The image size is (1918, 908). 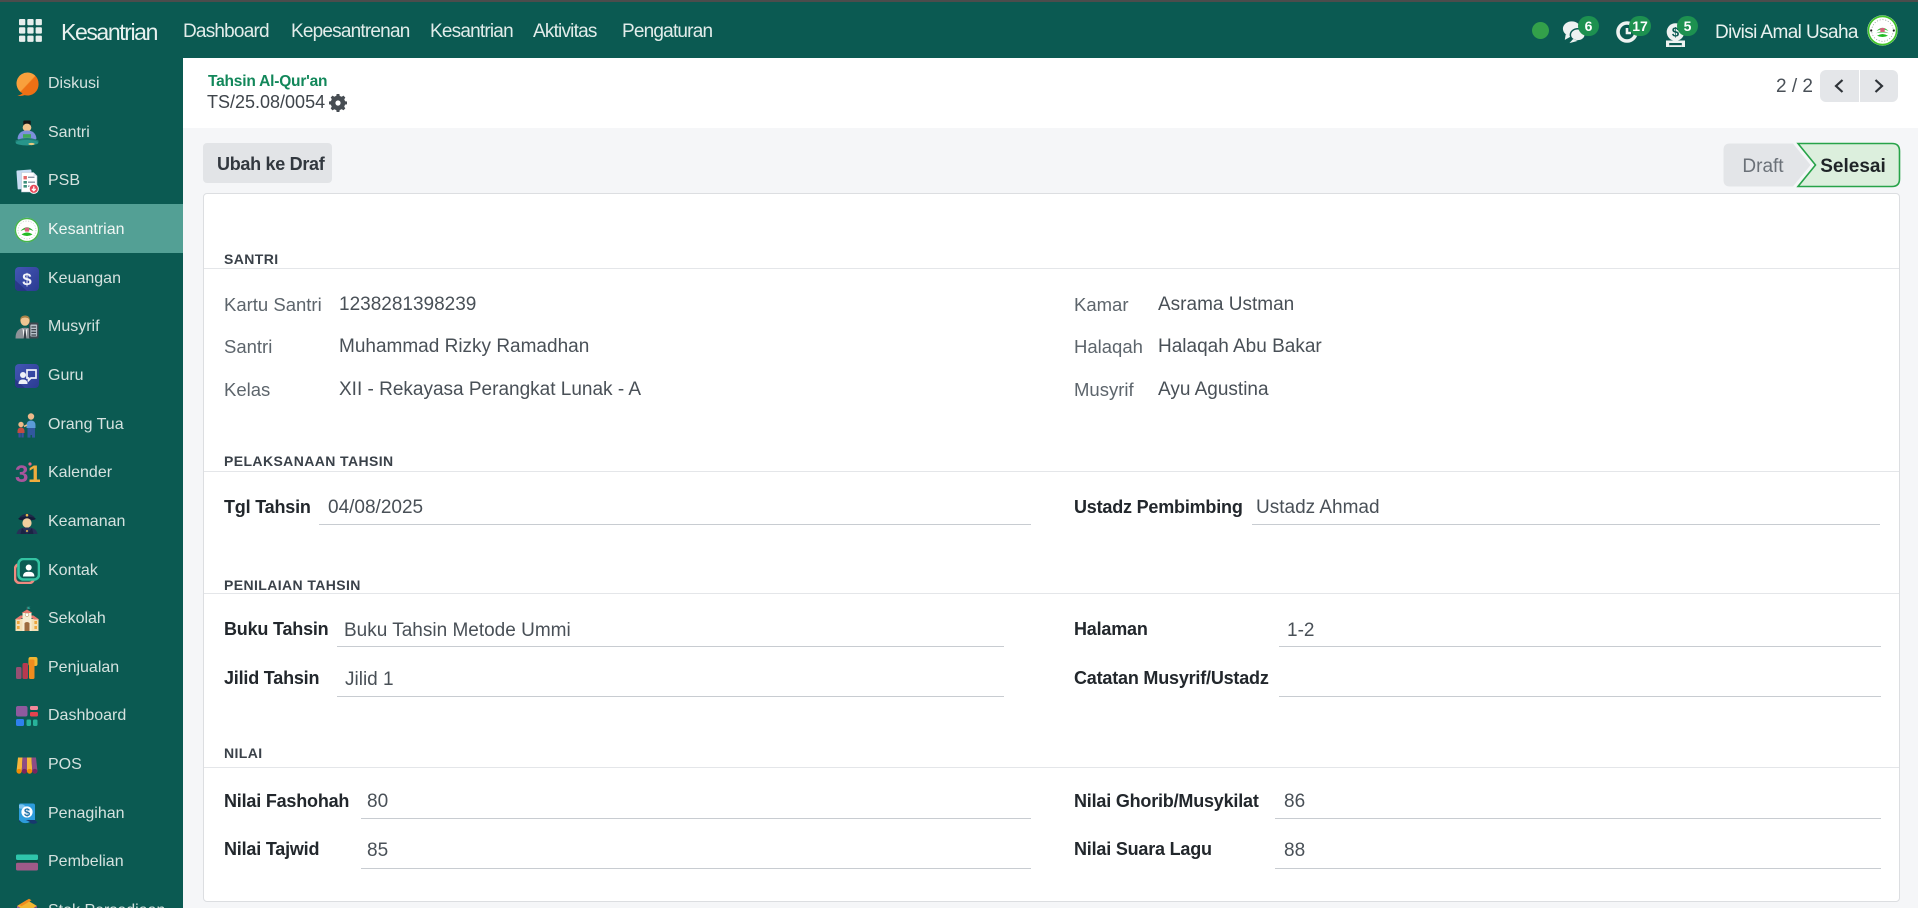 What do you see at coordinates (1763, 166) in the screenshot?
I see `svg-text: Draft` at bounding box center [1763, 166].